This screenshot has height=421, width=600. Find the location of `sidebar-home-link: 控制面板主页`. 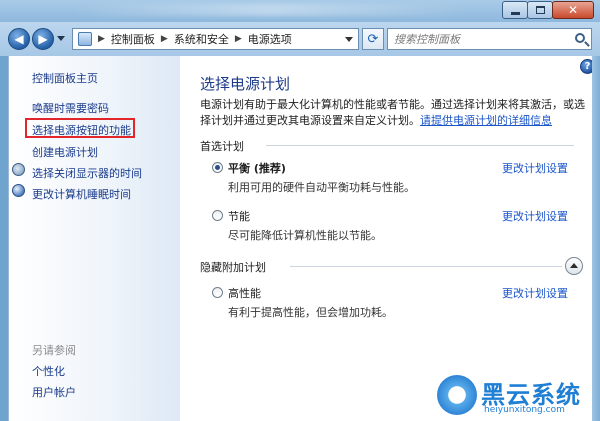

sidebar-home-link: 控制面板主页 is located at coordinates (65, 78).